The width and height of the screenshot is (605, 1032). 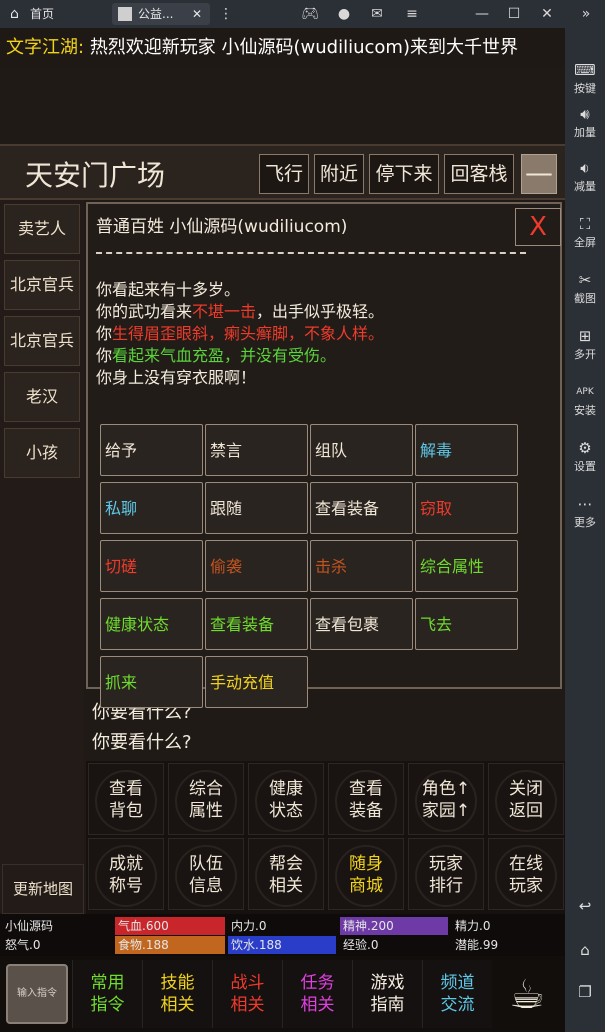 I want to click on minimize-icon: —, so click(x=482, y=14).